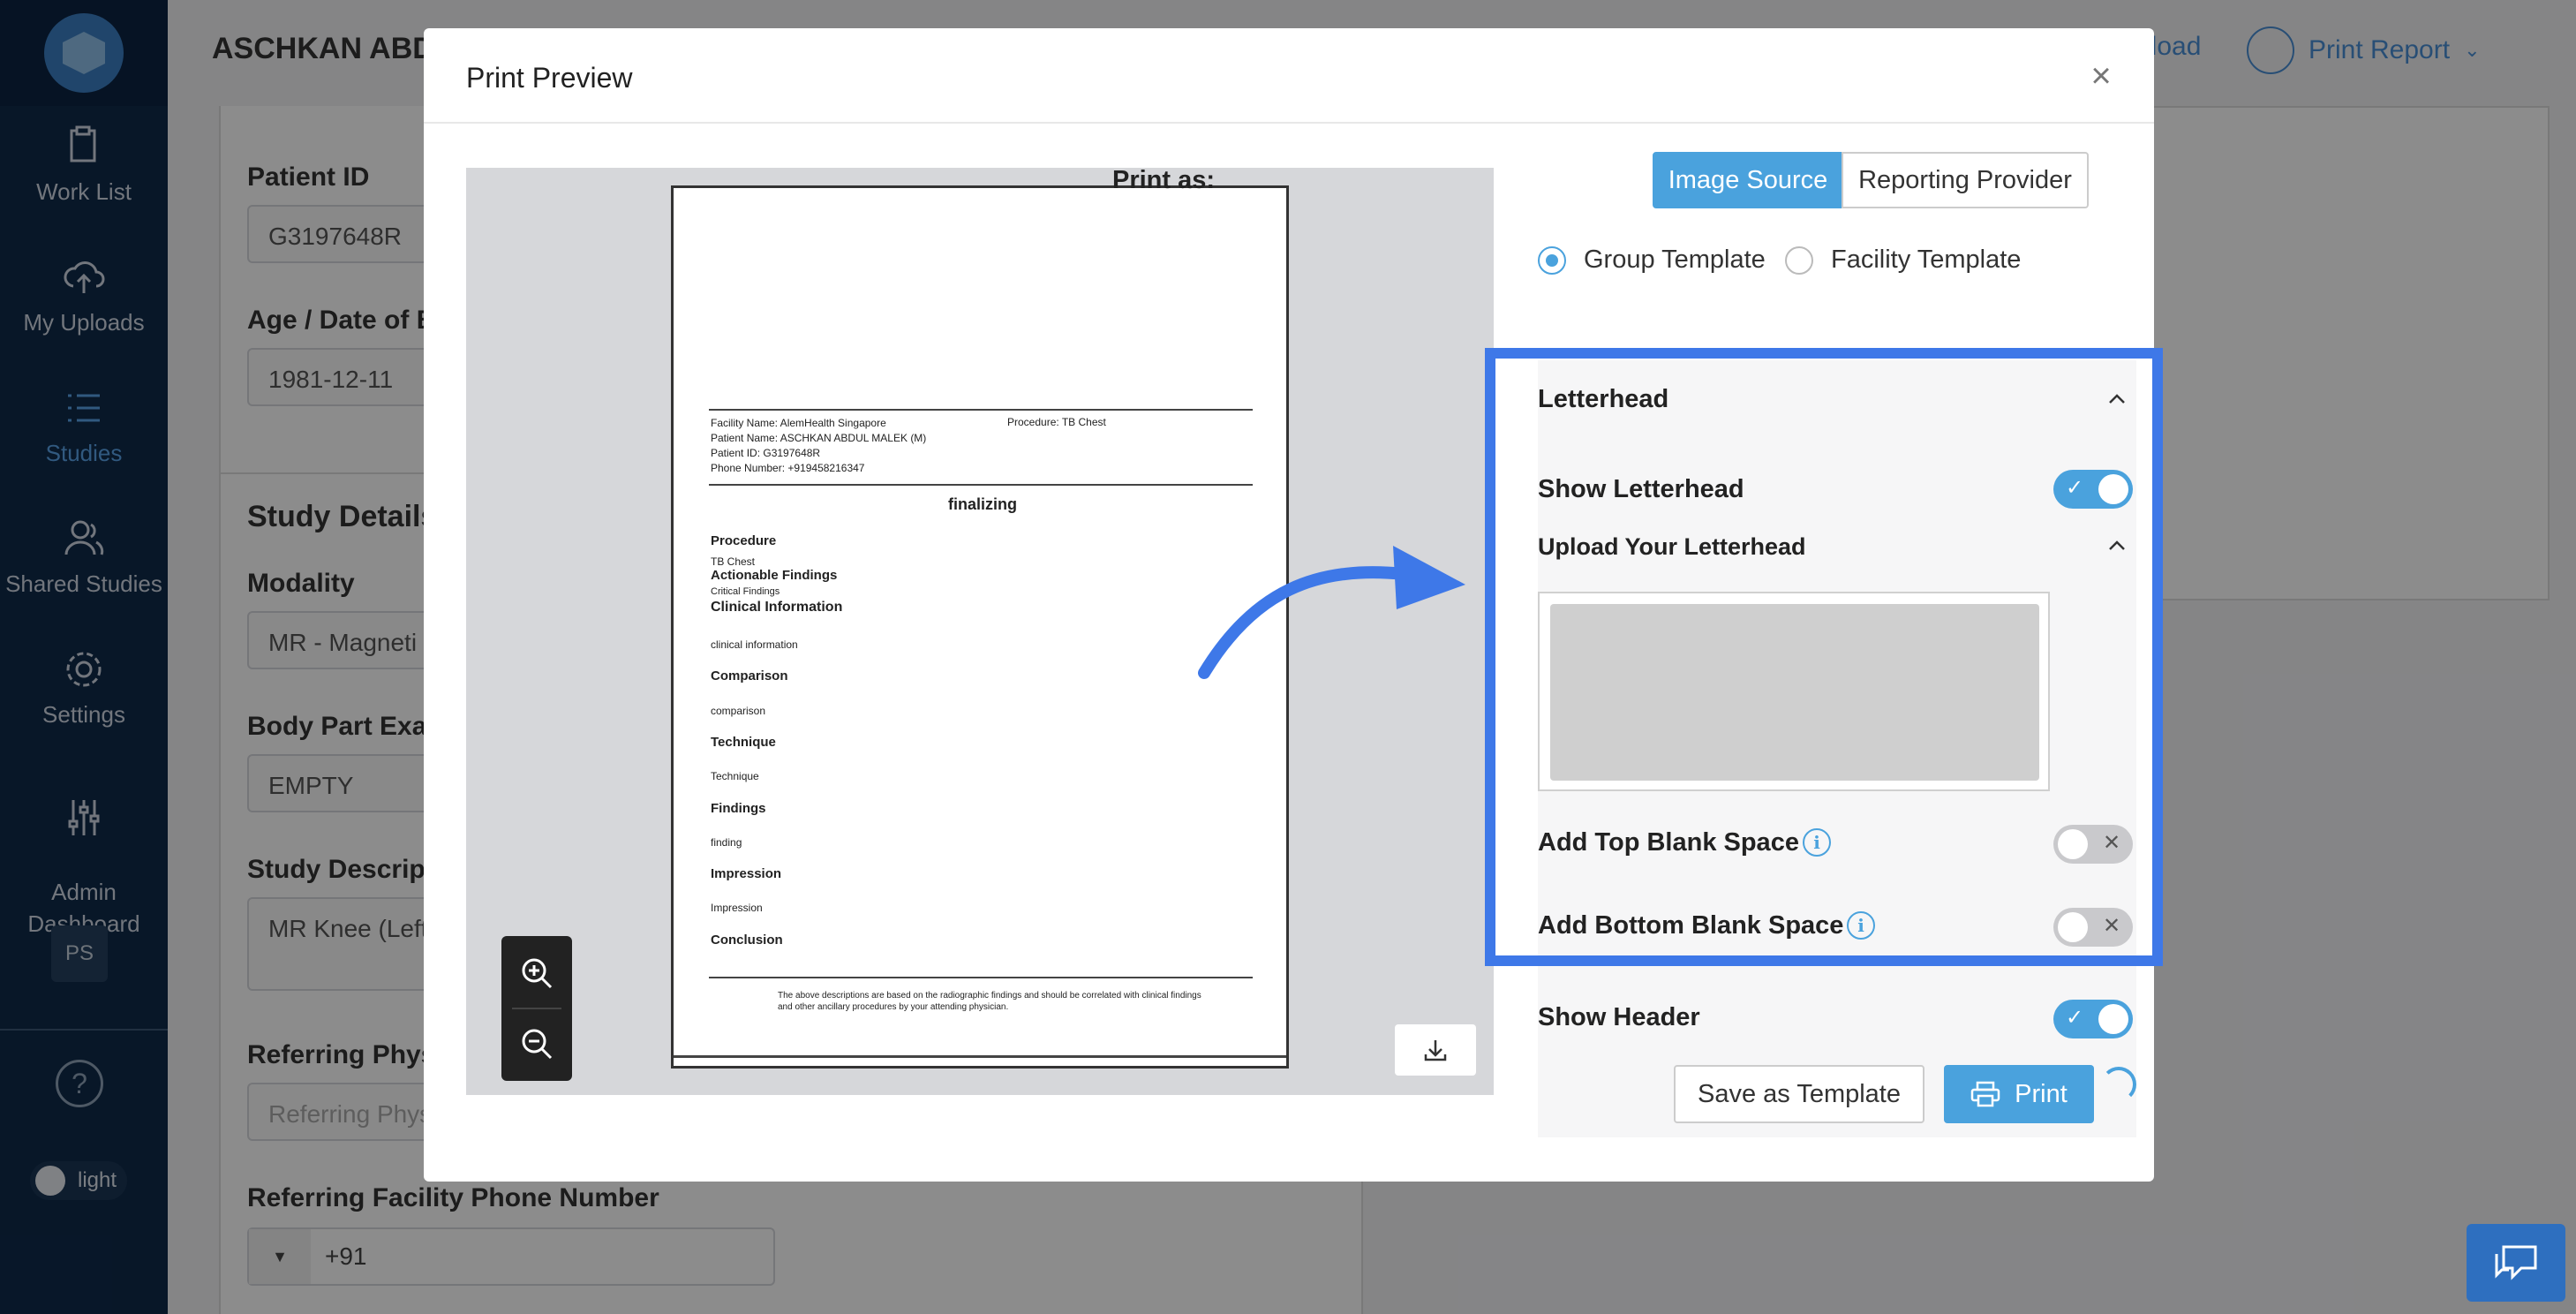 The image size is (2576, 1314). Describe the element at coordinates (747, 873) in the screenshot. I see `report-section-heading: Impression` at that location.